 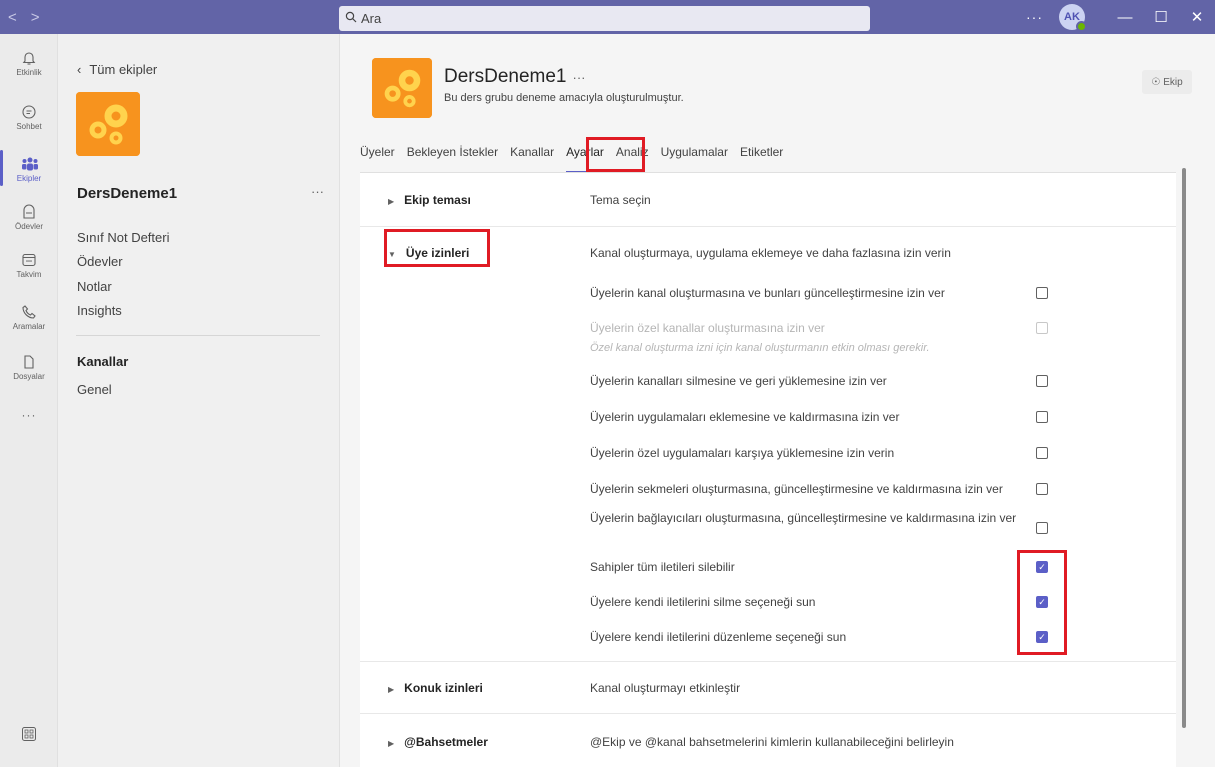 I want to click on team-link-insights: Insights, so click(x=99, y=310).